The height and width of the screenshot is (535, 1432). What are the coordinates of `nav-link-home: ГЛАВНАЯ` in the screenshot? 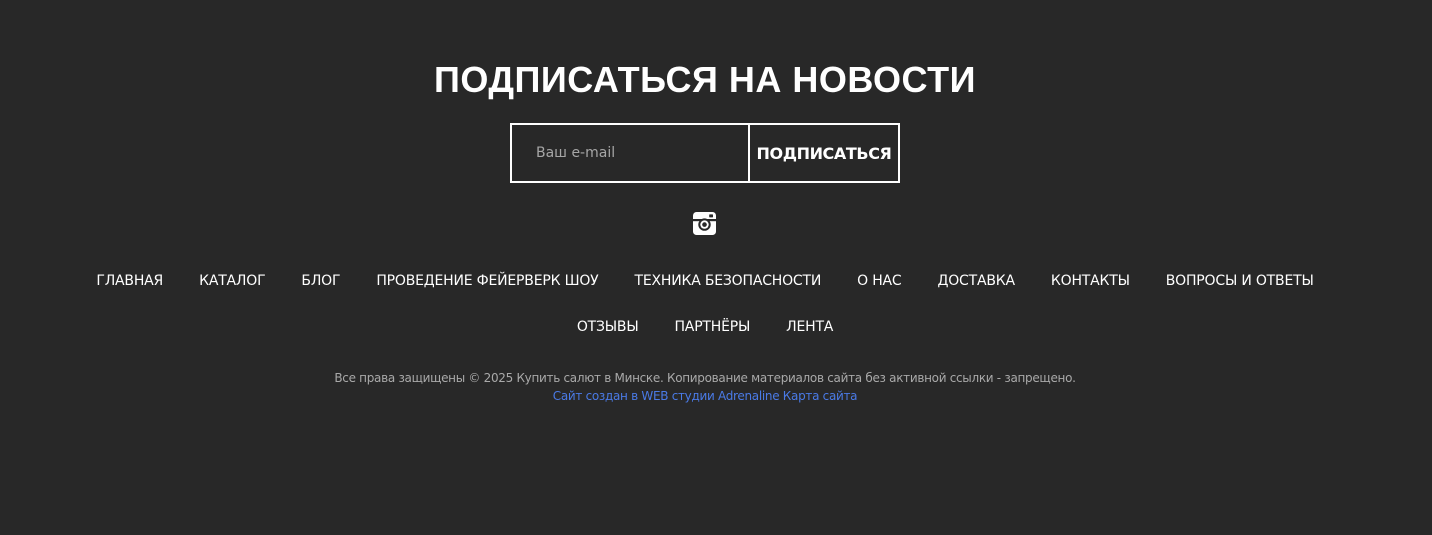 It's located at (129, 281).